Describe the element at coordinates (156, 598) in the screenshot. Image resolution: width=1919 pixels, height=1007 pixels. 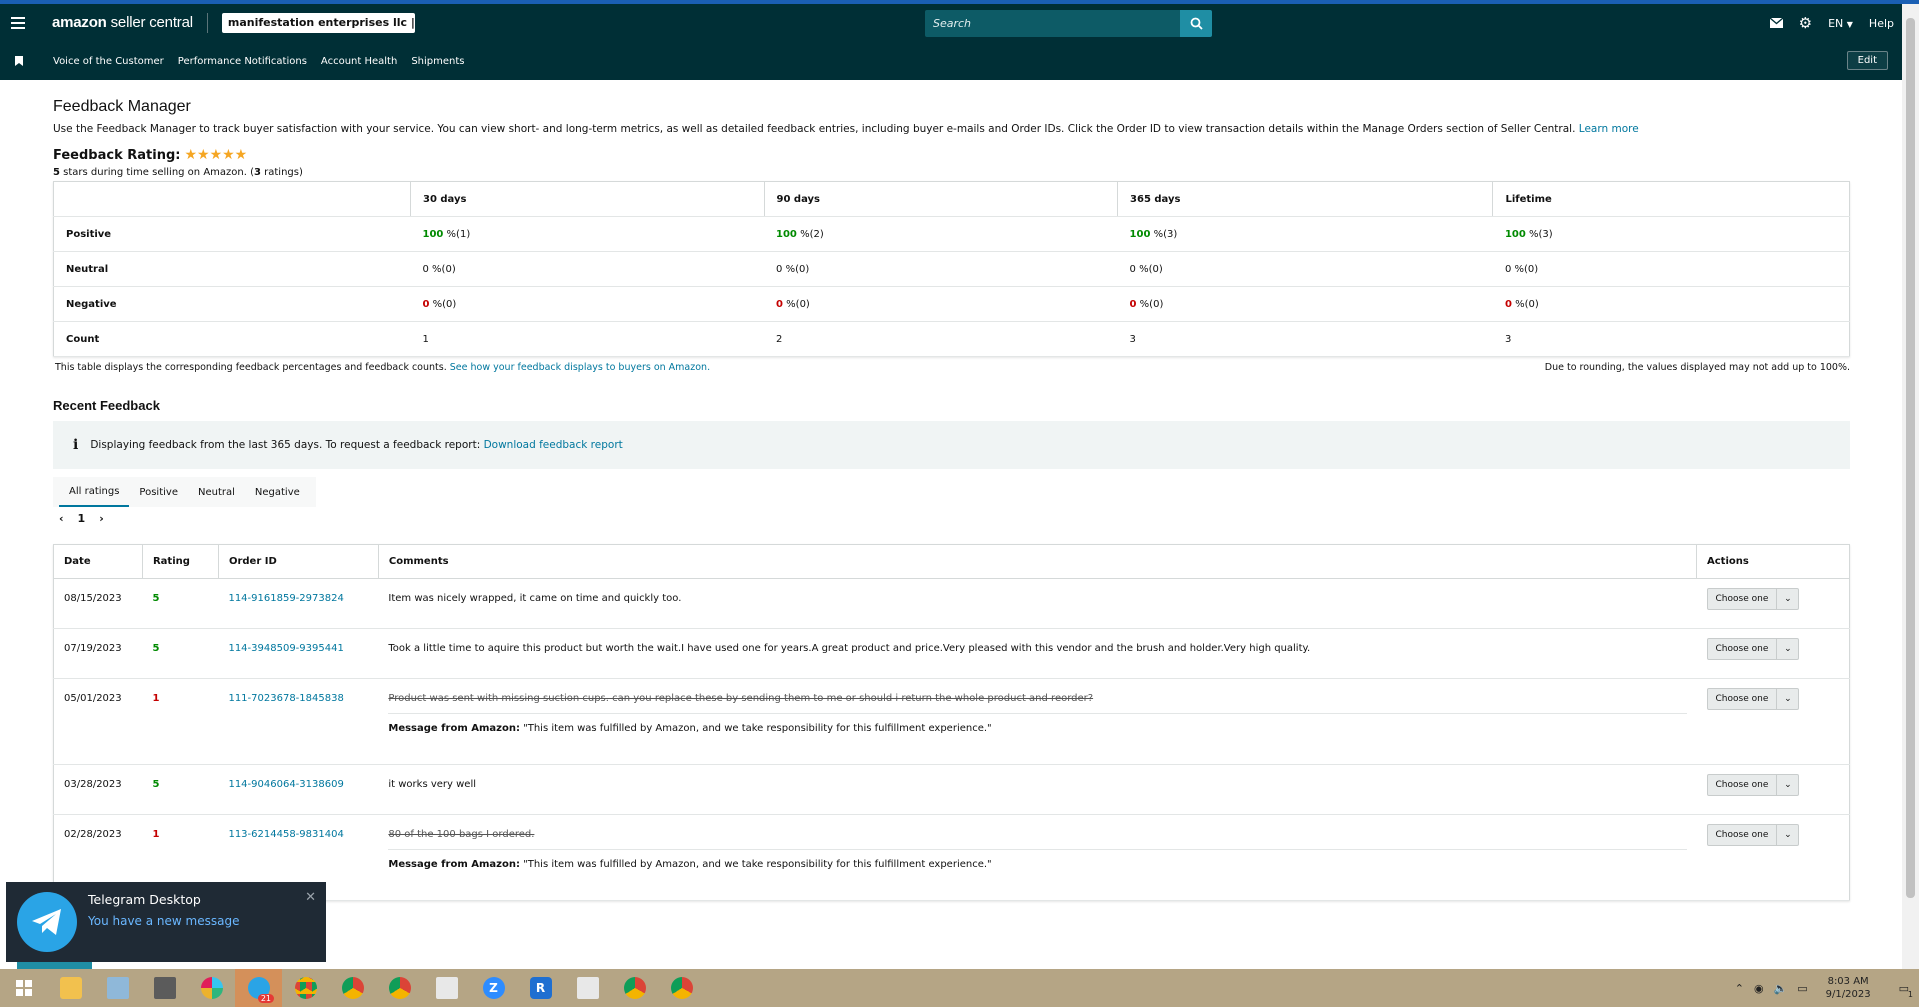
I see `rating-cell-value: 5` at that location.